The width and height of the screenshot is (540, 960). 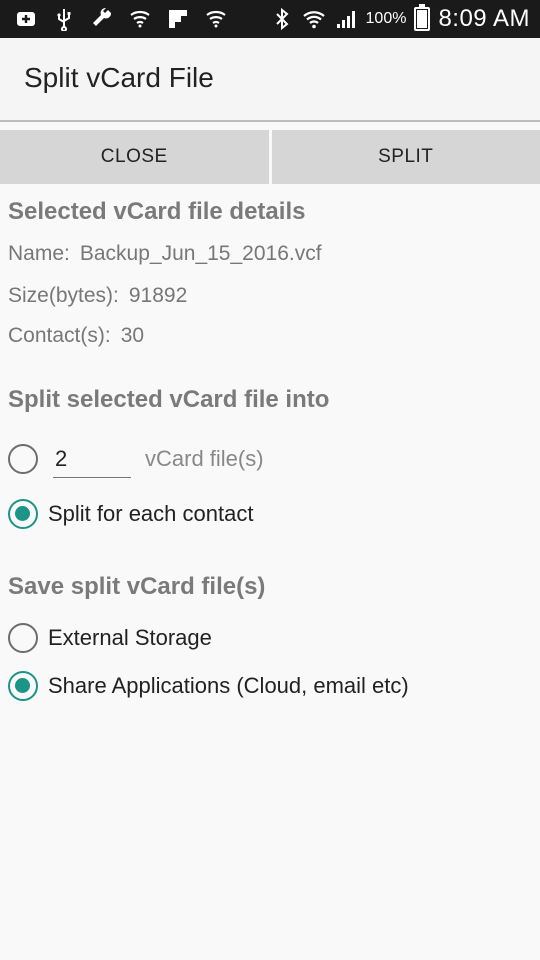 I want to click on cell-signal-icon, so click(x=346, y=19).